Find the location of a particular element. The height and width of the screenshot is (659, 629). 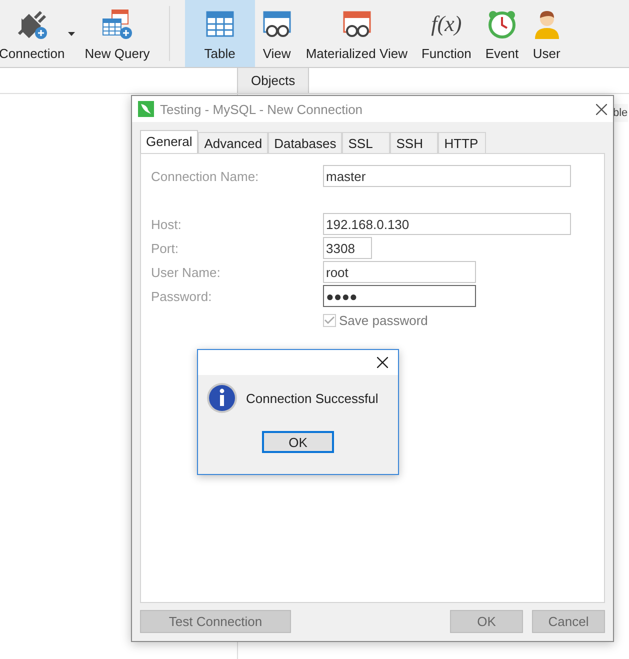

dialog-tab: Advanced is located at coordinates (233, 142).